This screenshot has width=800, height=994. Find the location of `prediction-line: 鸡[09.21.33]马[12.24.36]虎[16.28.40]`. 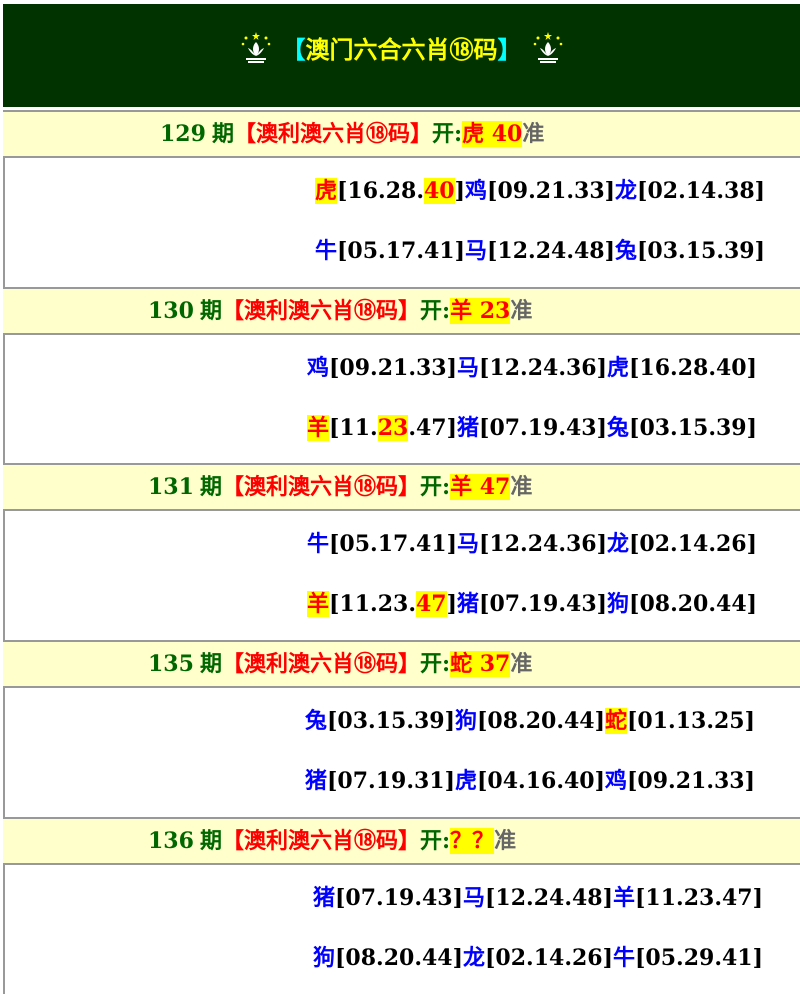

prediction-line: 鸡[09.21.33]马[12.24.36]虎[16.28.40] is located at coordinates (532, 368).